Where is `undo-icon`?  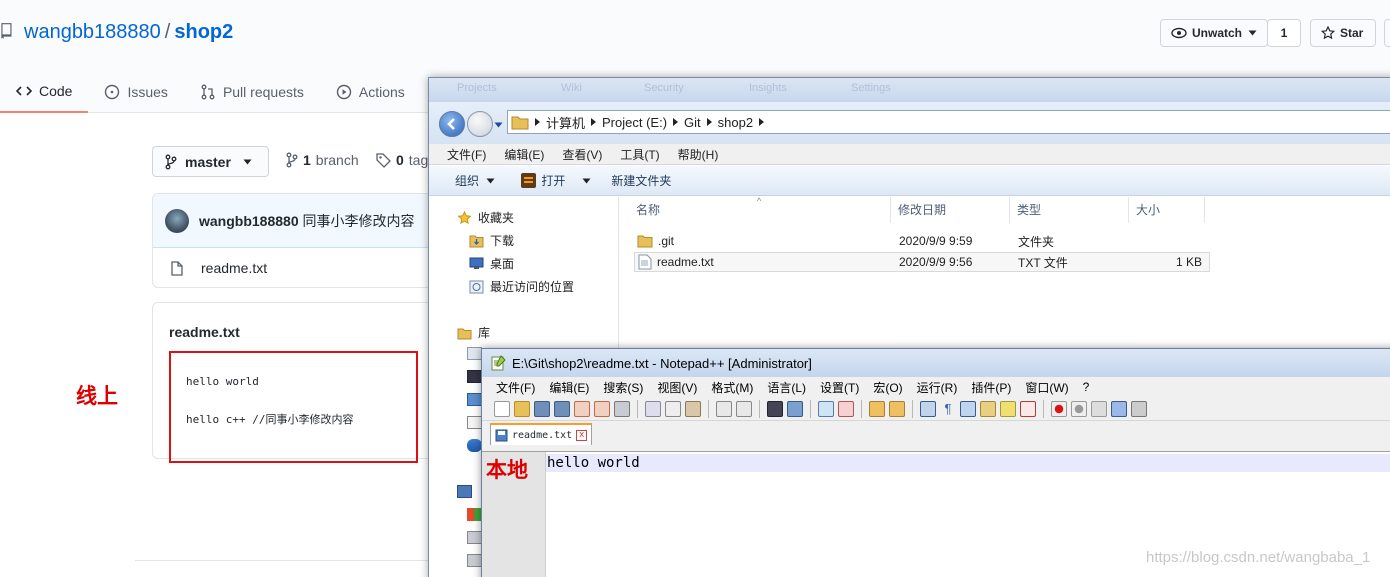 undo-icon is located at coordinates (724, 408).